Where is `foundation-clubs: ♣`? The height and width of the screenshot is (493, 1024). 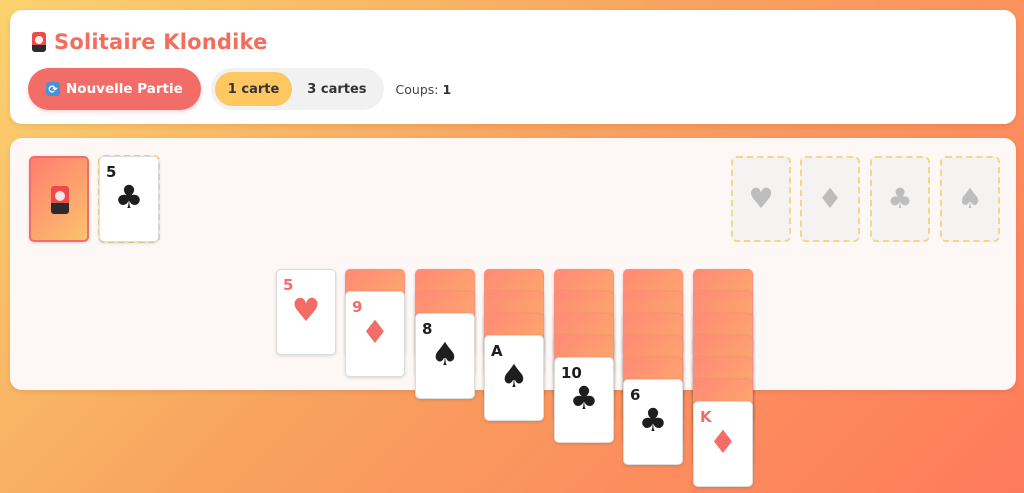
foundation-clubs: ♣ is located at coordinates (900, 199).